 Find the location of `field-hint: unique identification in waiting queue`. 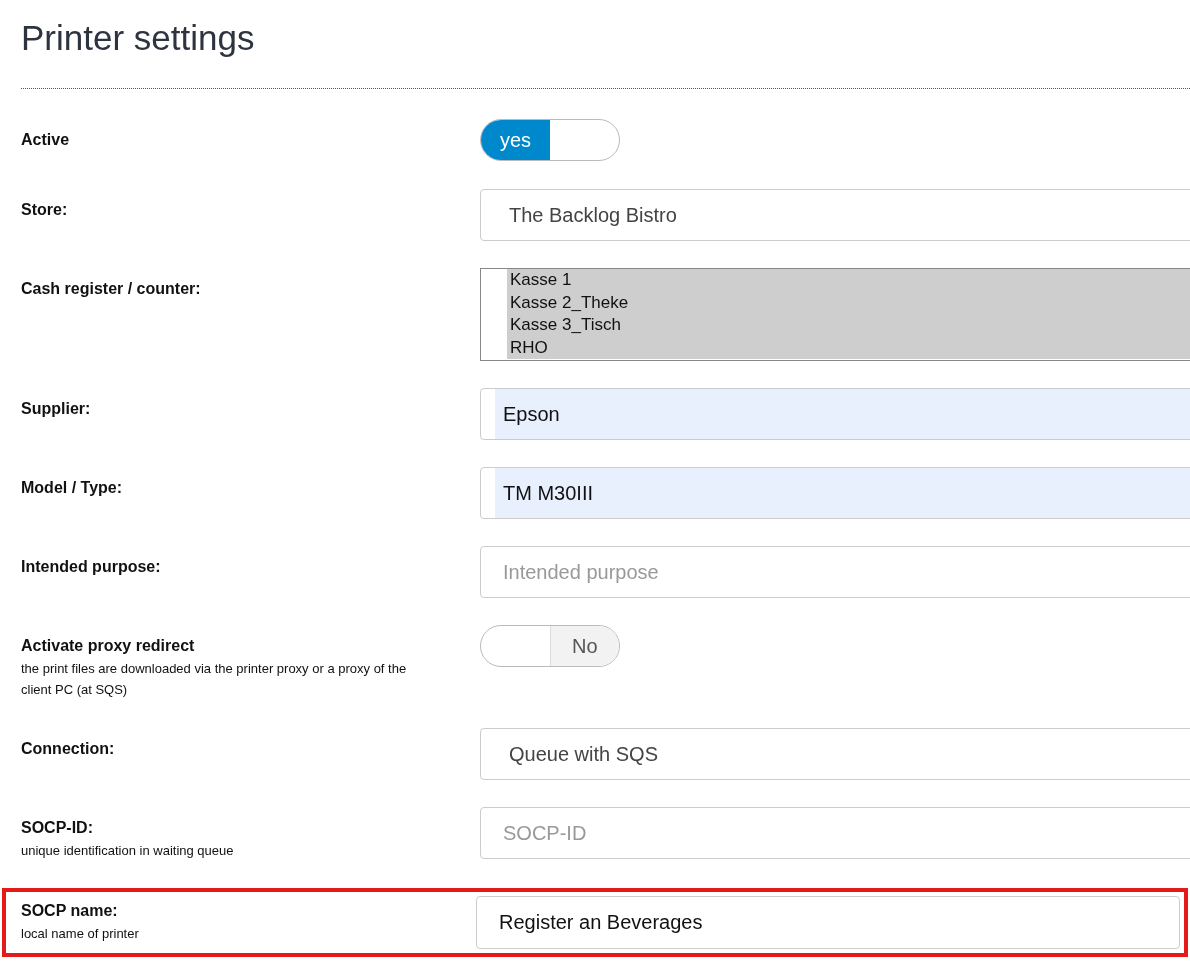

field-hint: unique identification in waiting queue is located at coordinates (128, 851).